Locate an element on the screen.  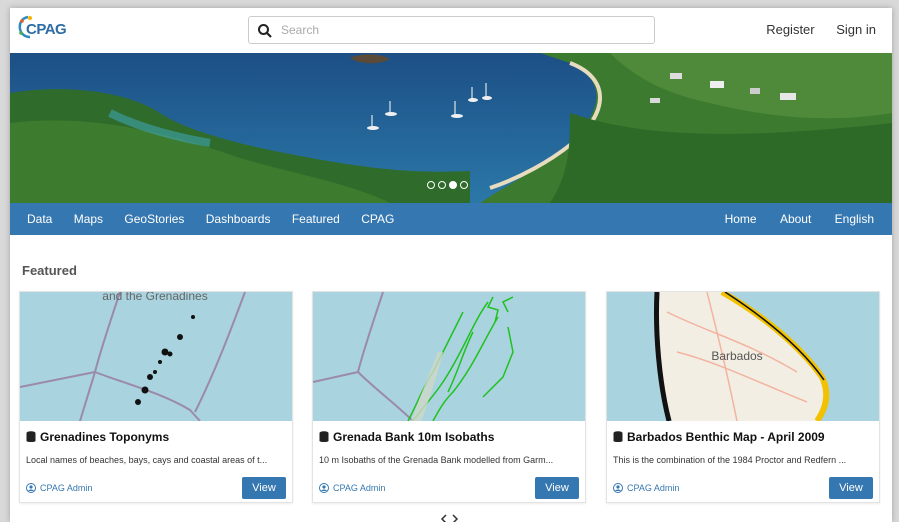
card-title: Grenadines Toponyms is located at coordinates (97, 437).